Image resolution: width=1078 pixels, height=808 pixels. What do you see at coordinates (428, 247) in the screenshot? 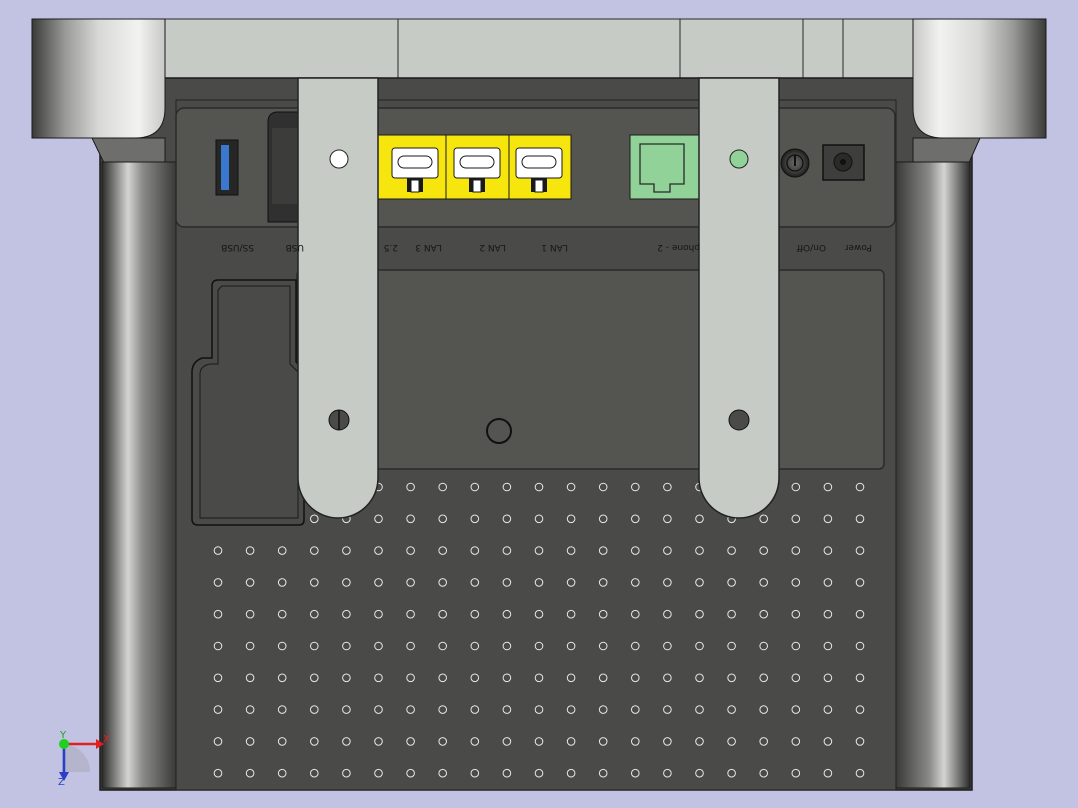
I see `label-lan3: LAN 3` at bounding box center [428, 247].